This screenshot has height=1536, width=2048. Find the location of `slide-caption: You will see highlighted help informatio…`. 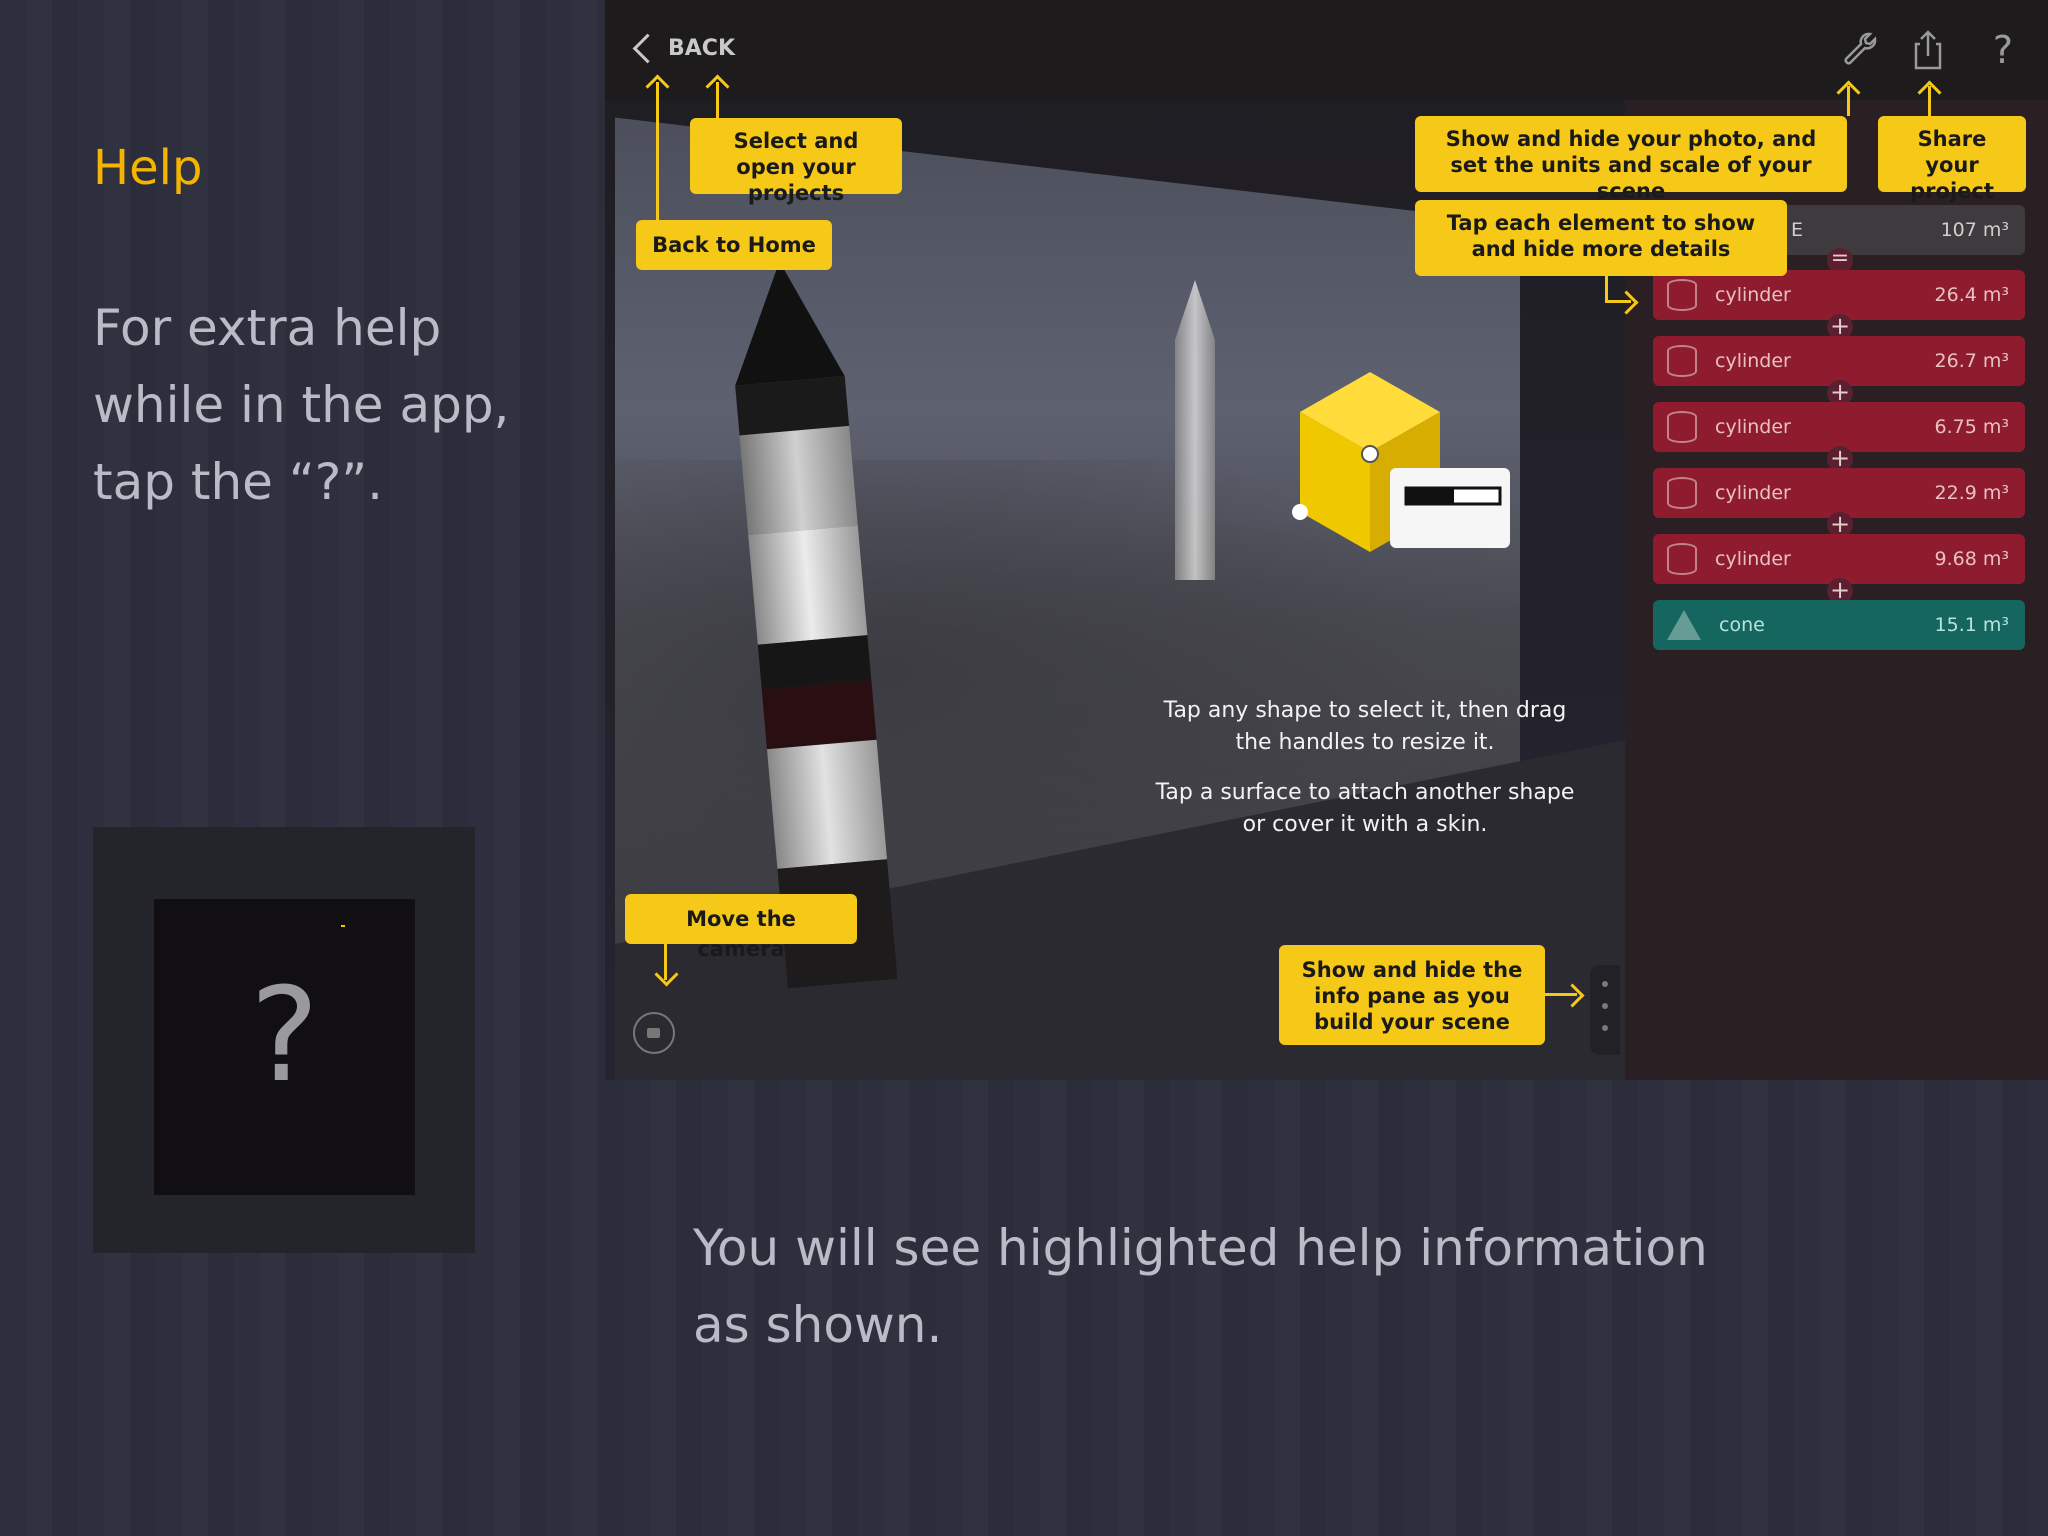

slide-caption: You will see highlighted help informatio… is located at coordinates (1200, 1286).